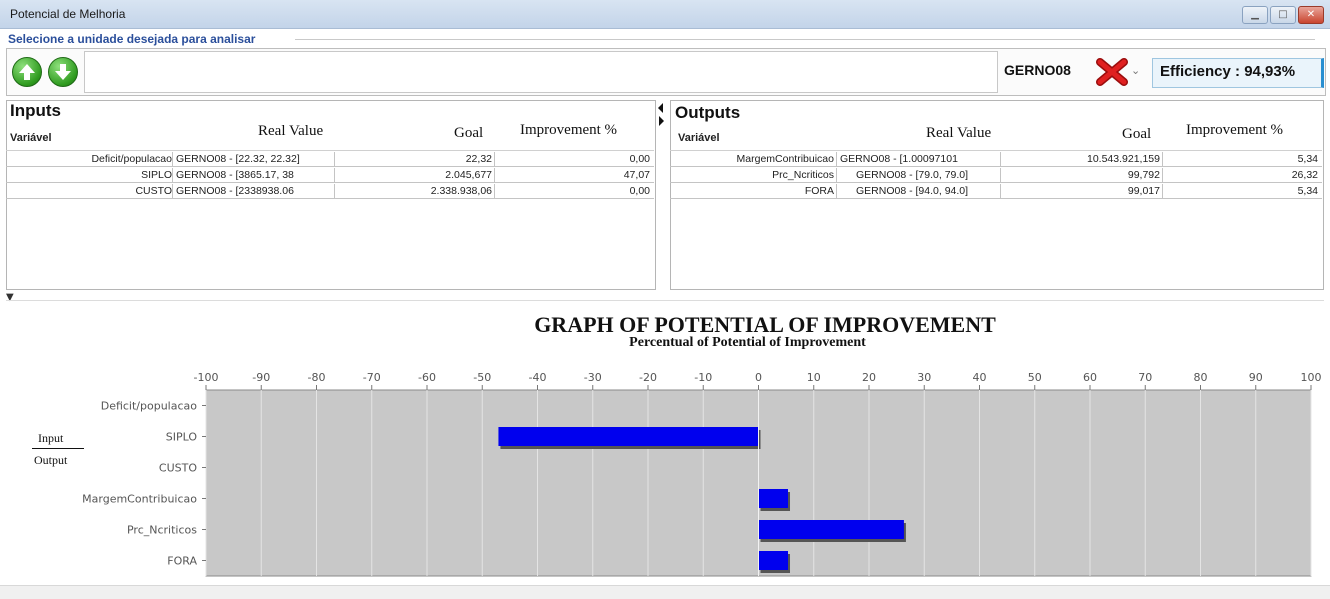  I want to click on x-tick-label: -100, so click(206, 377).